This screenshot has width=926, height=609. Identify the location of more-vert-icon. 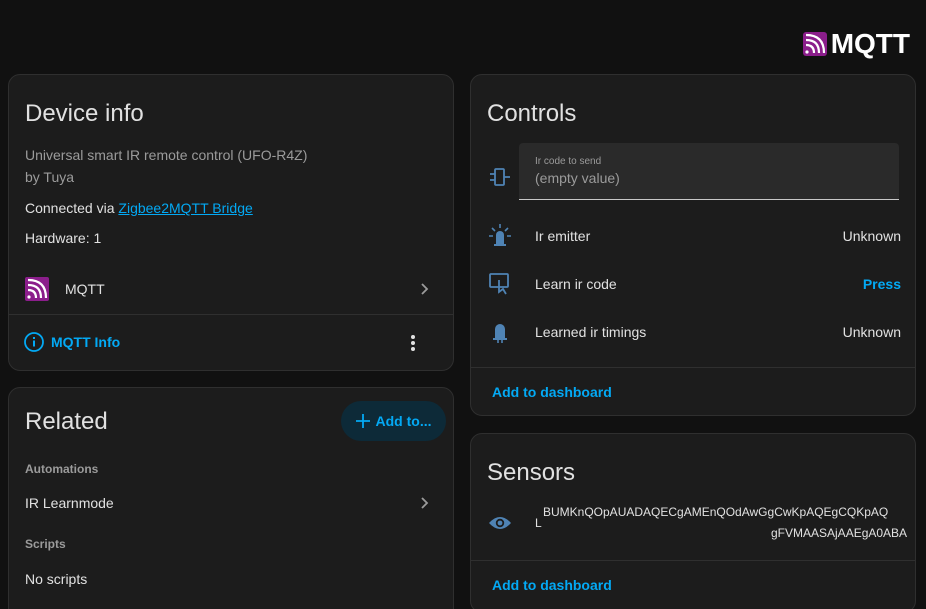
(413, 343).